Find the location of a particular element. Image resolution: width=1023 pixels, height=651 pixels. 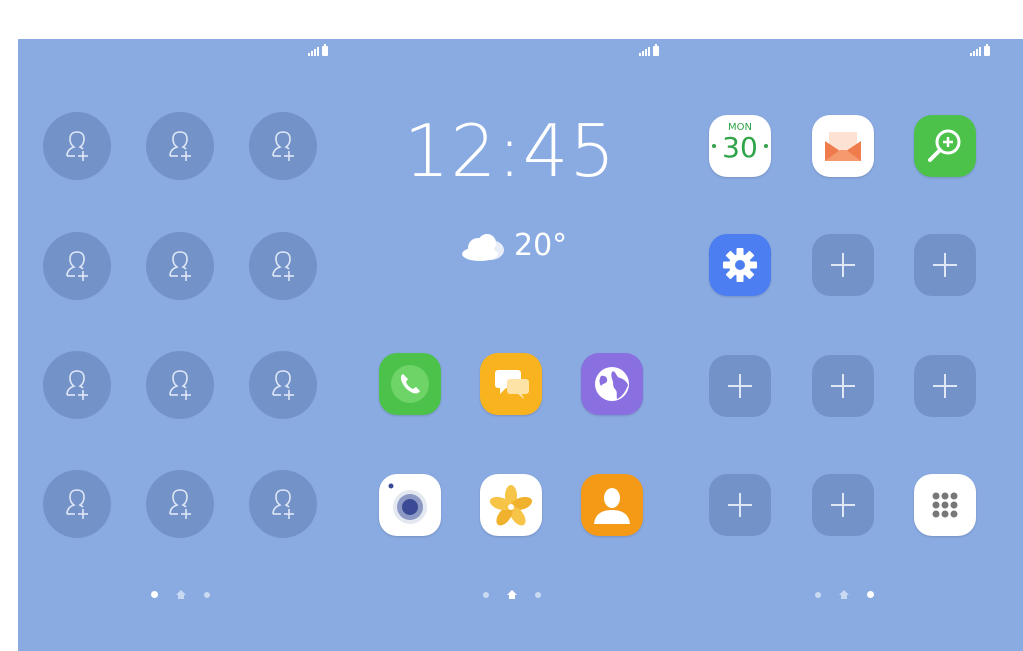

clock-widget: 12:45 is located at coordinates (510, 151).